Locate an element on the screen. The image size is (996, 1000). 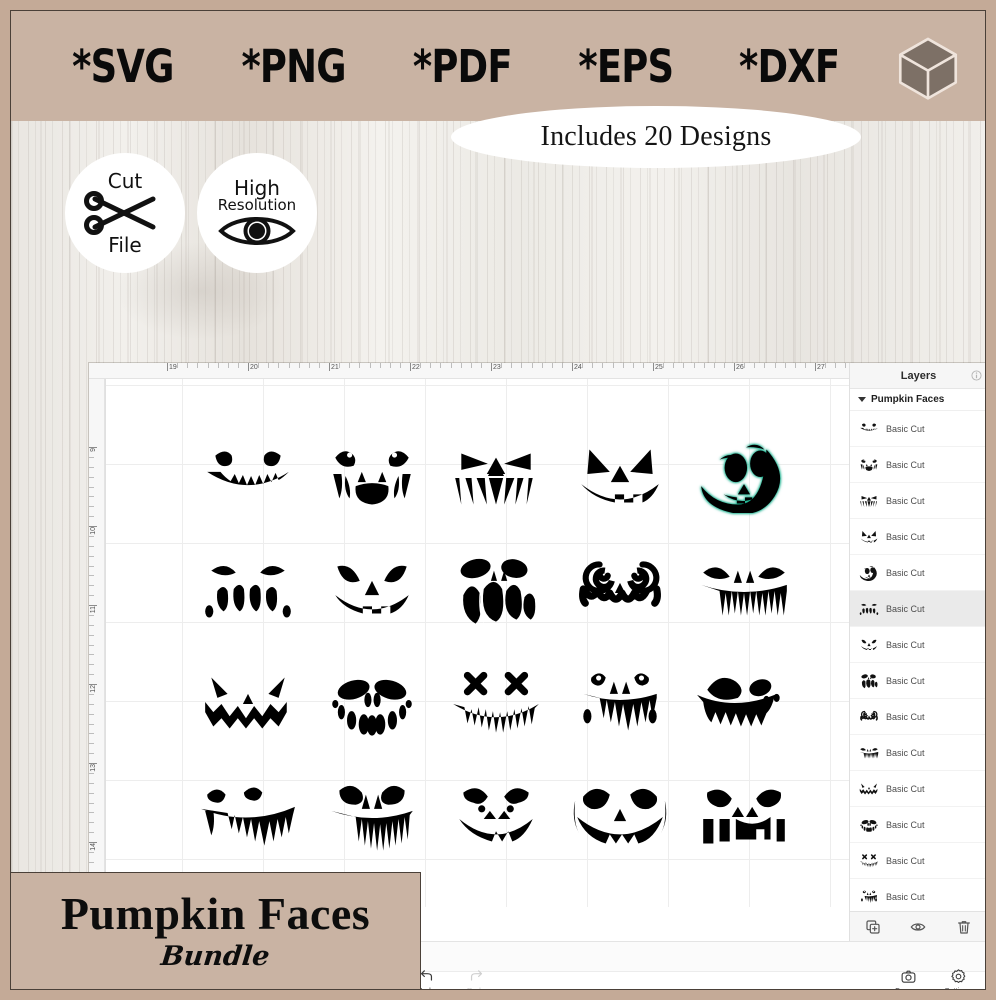
design-narrow-fang-face is located at coordinates (372, 816).